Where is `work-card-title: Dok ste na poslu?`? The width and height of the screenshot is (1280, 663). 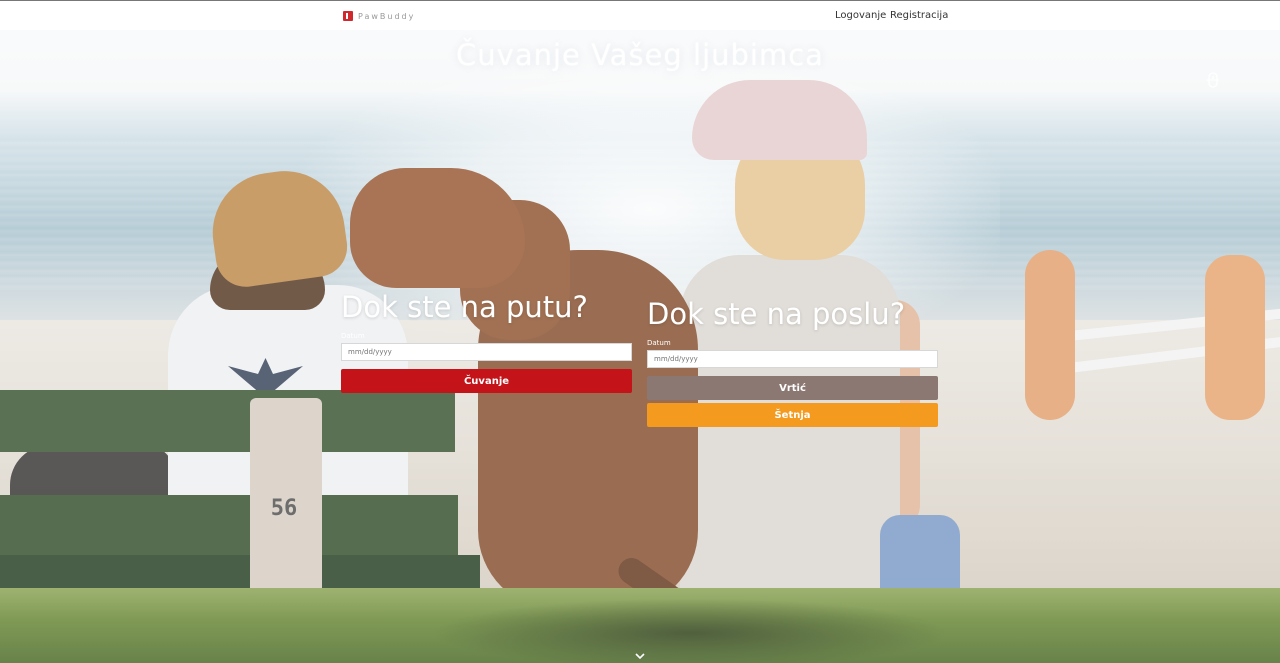
work-card-title: Dok ste na poslu? is located at coordinates (776, 314).